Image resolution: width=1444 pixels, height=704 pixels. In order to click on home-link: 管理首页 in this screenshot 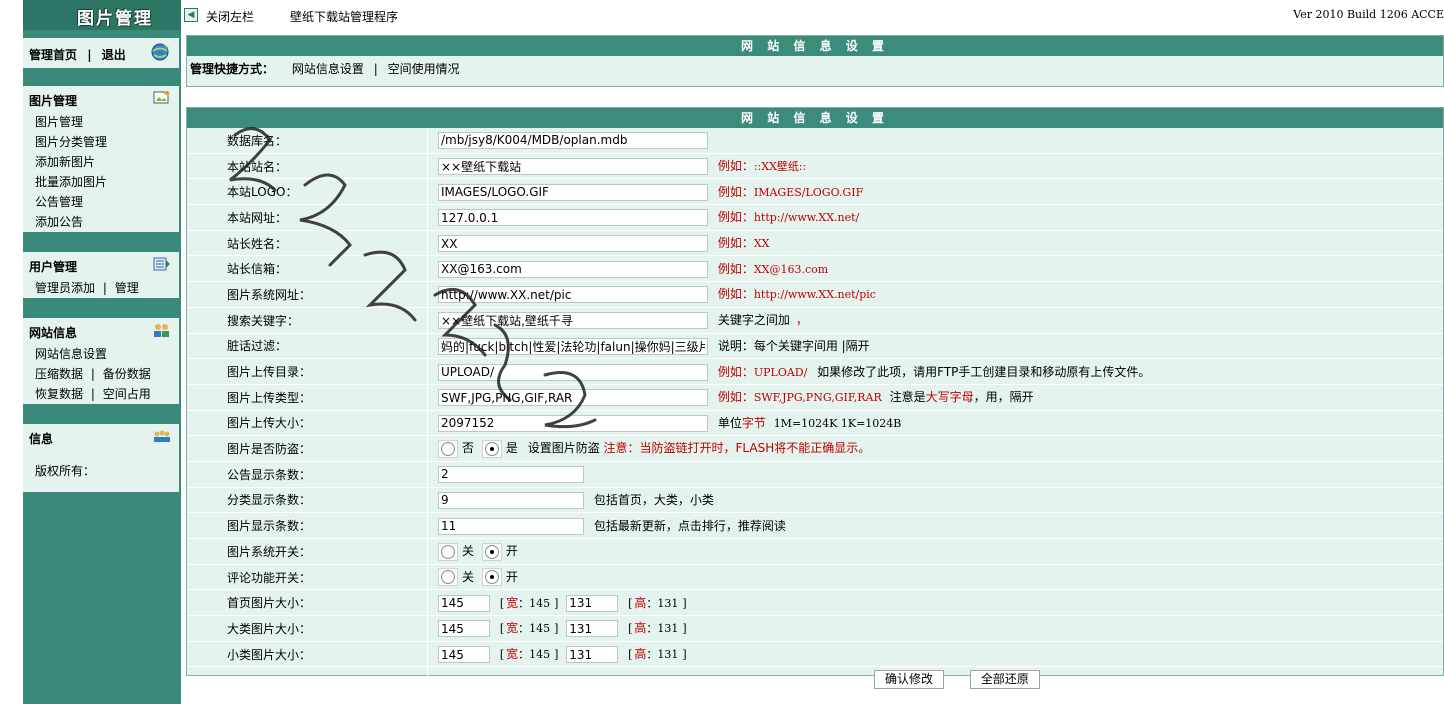, I will do `click(53, 55)`.